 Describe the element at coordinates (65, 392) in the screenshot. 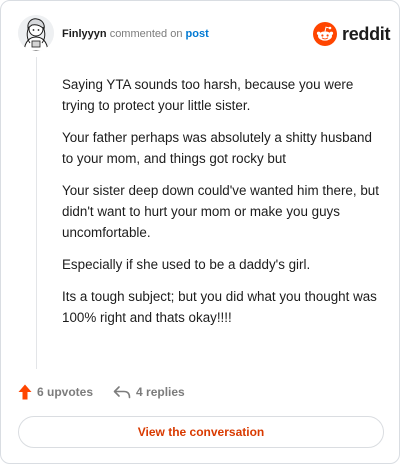

I see `upvote-count: 6 upvotes` at that location.